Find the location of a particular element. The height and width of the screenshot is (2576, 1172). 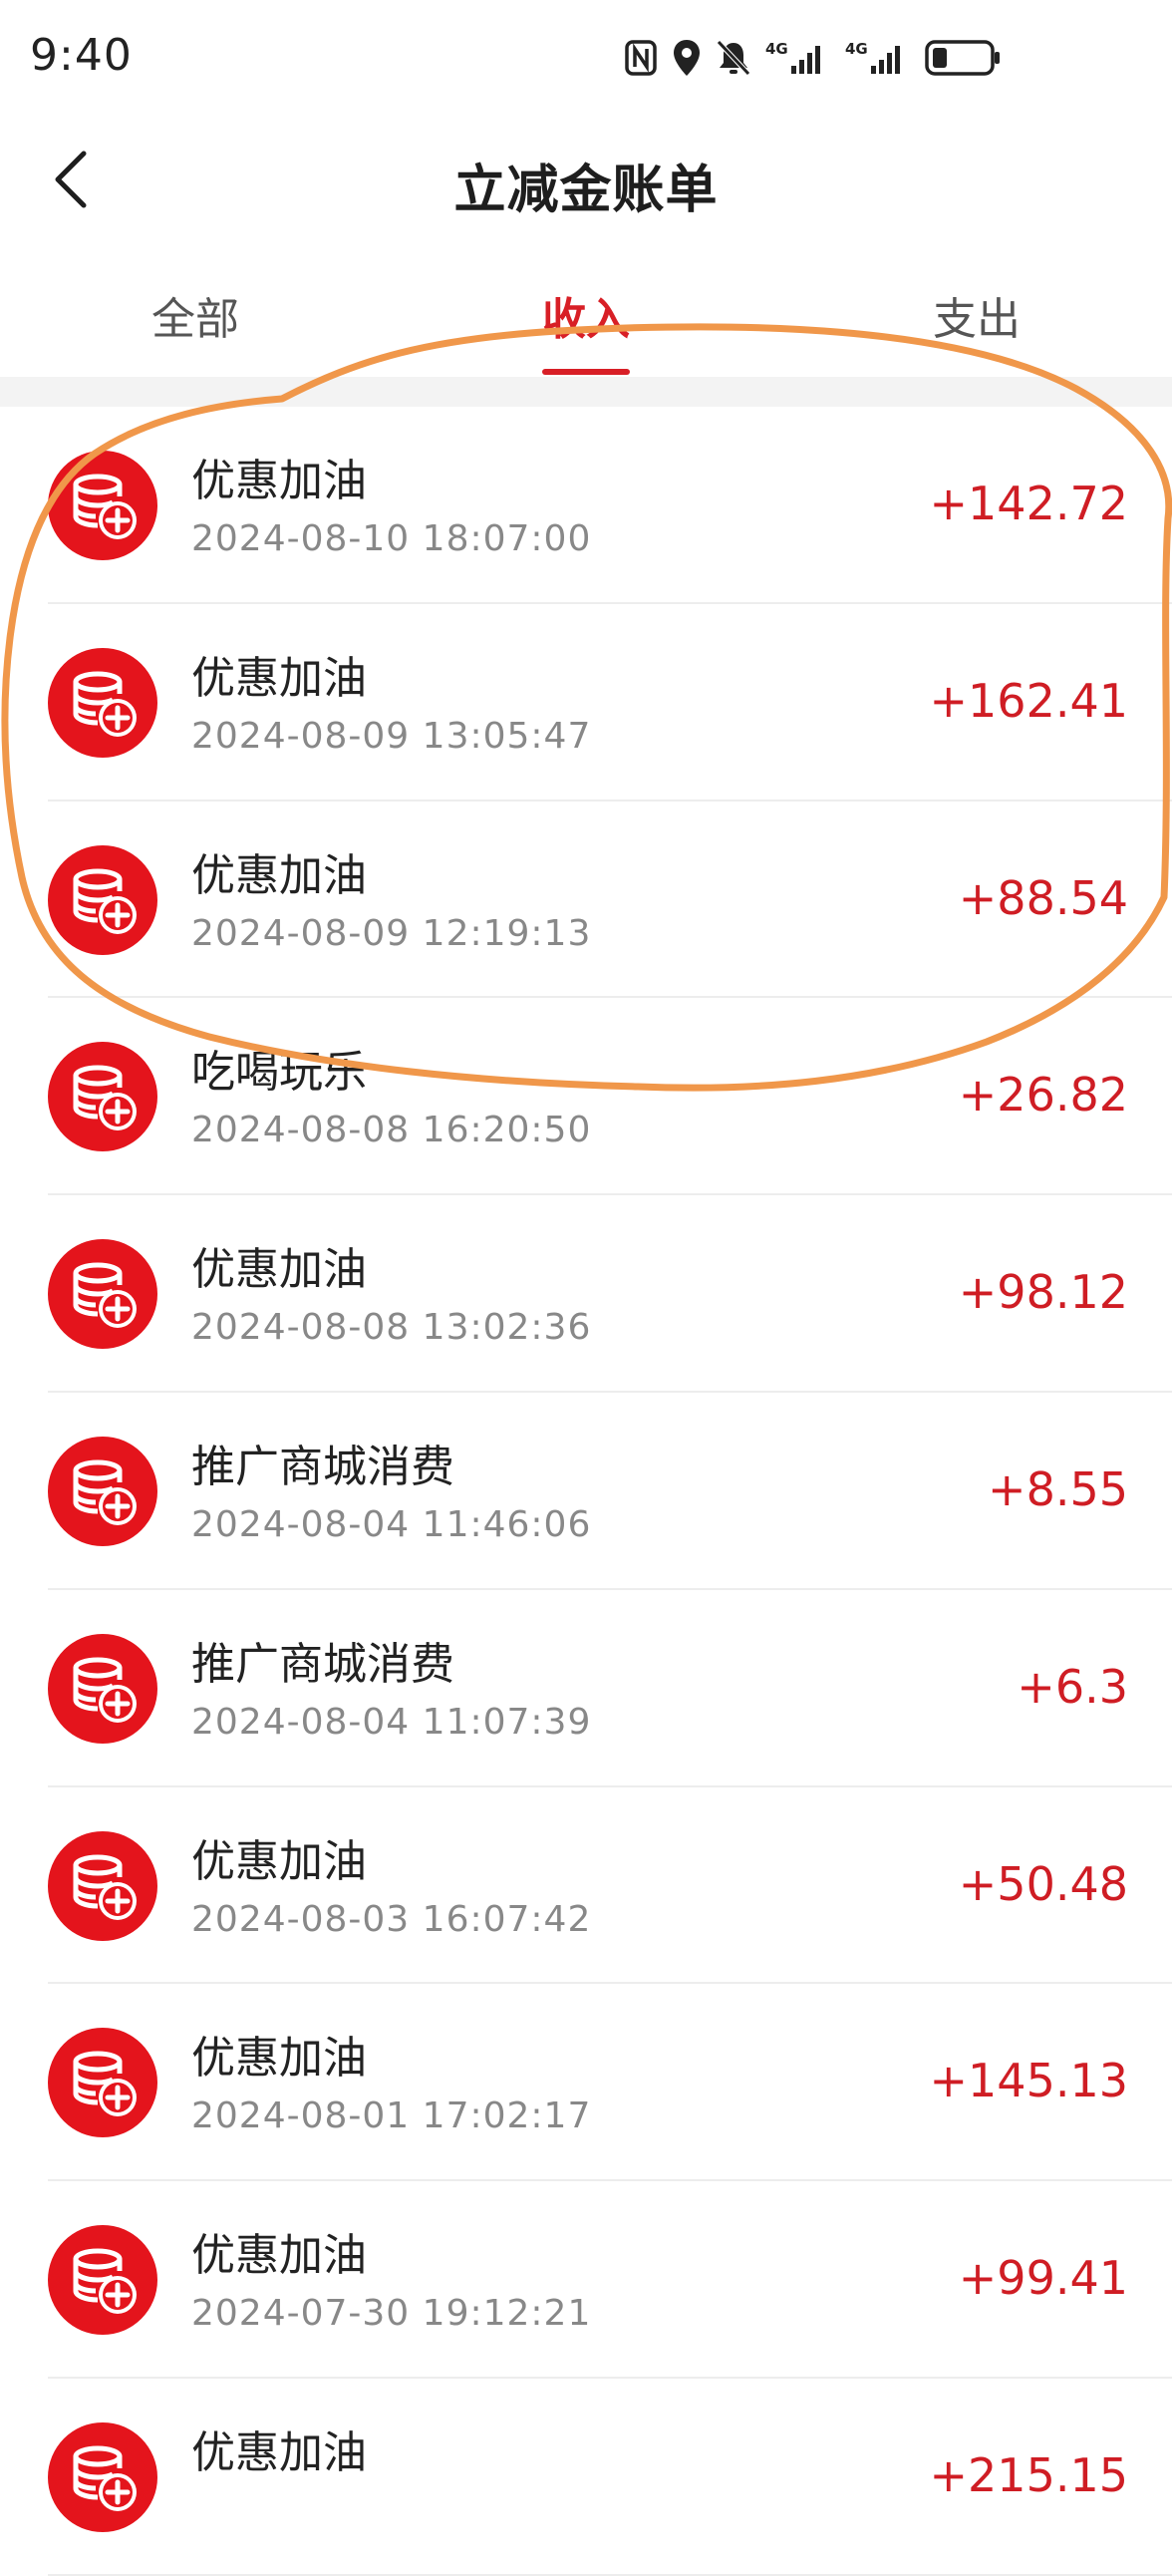

tab-label: 支出 is located at coordinates (977, 319).